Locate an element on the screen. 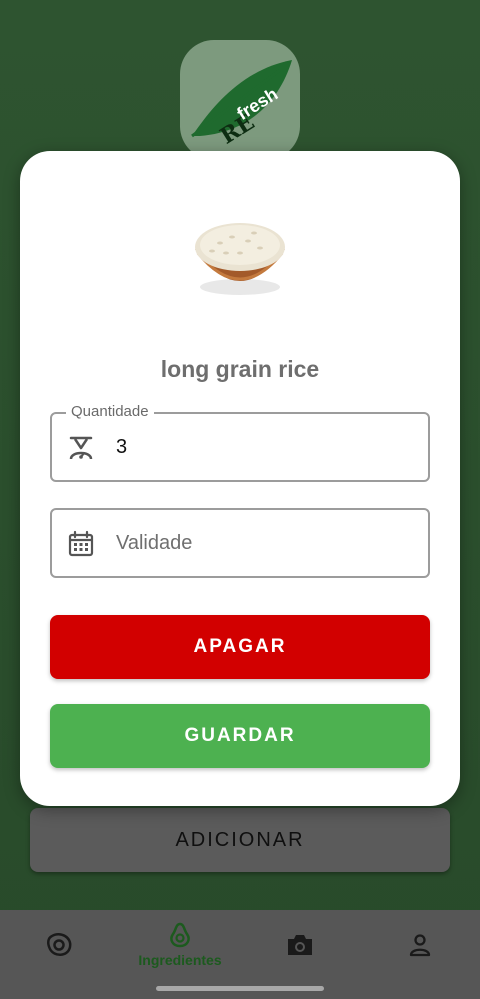 The height and width of the screenshot is (999, 480). home-indicator is located at coordinates (240, 988).